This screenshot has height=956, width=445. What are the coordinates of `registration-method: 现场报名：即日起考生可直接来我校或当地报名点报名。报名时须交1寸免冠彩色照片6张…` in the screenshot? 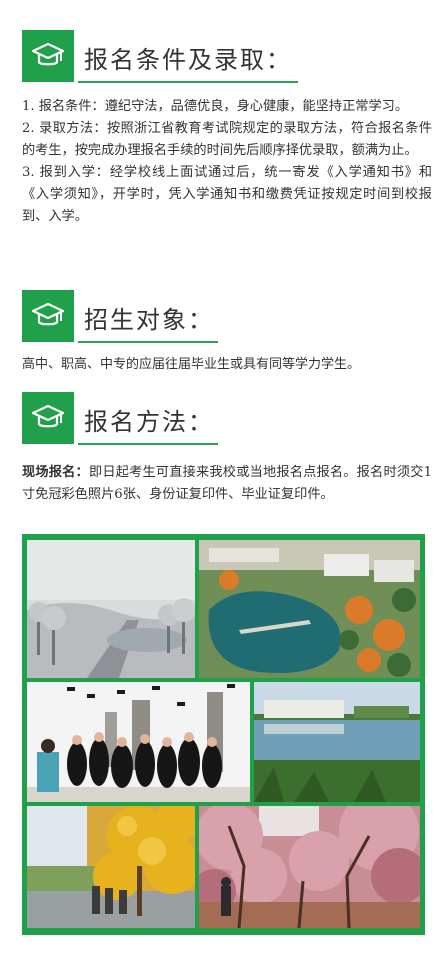 It's located at (227, 484).